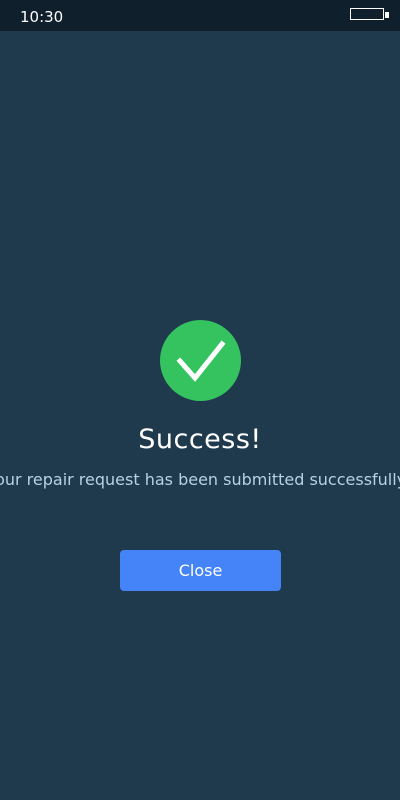 The width and height of the screenshot is (400, 800). What do you see at coordinates (42, 17) in the screenshot?
I see `status-time: 10:30` at bounding box center [42, 17].